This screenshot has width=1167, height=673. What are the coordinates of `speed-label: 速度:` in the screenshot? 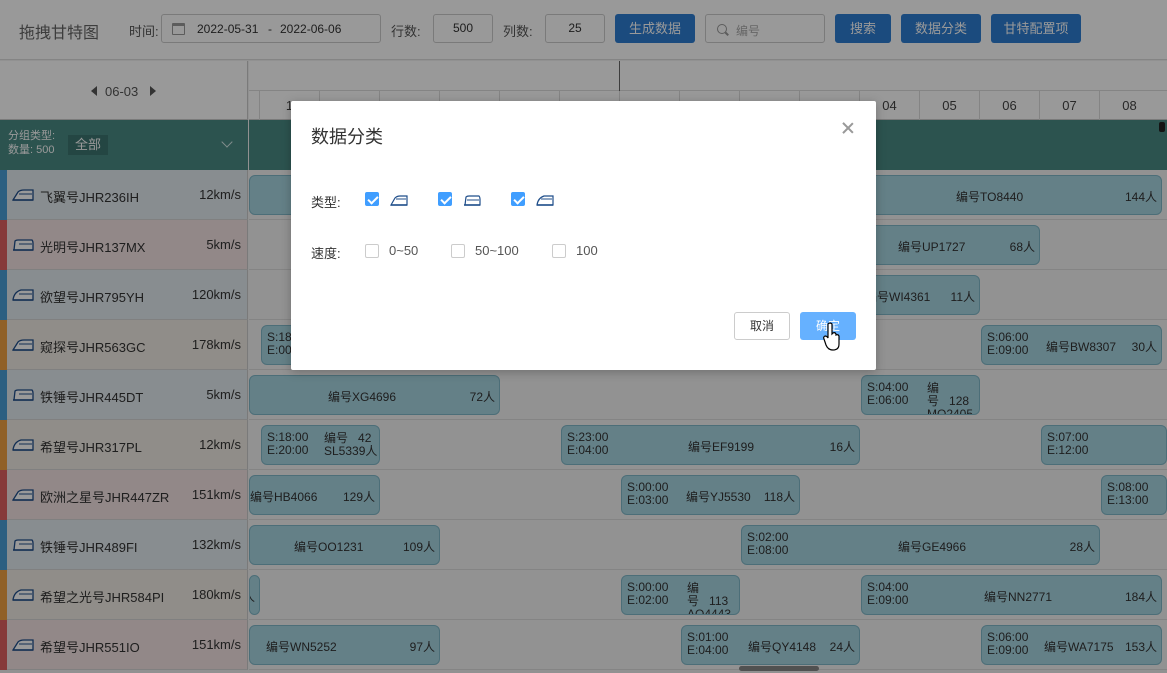 It's located at (326, 253).